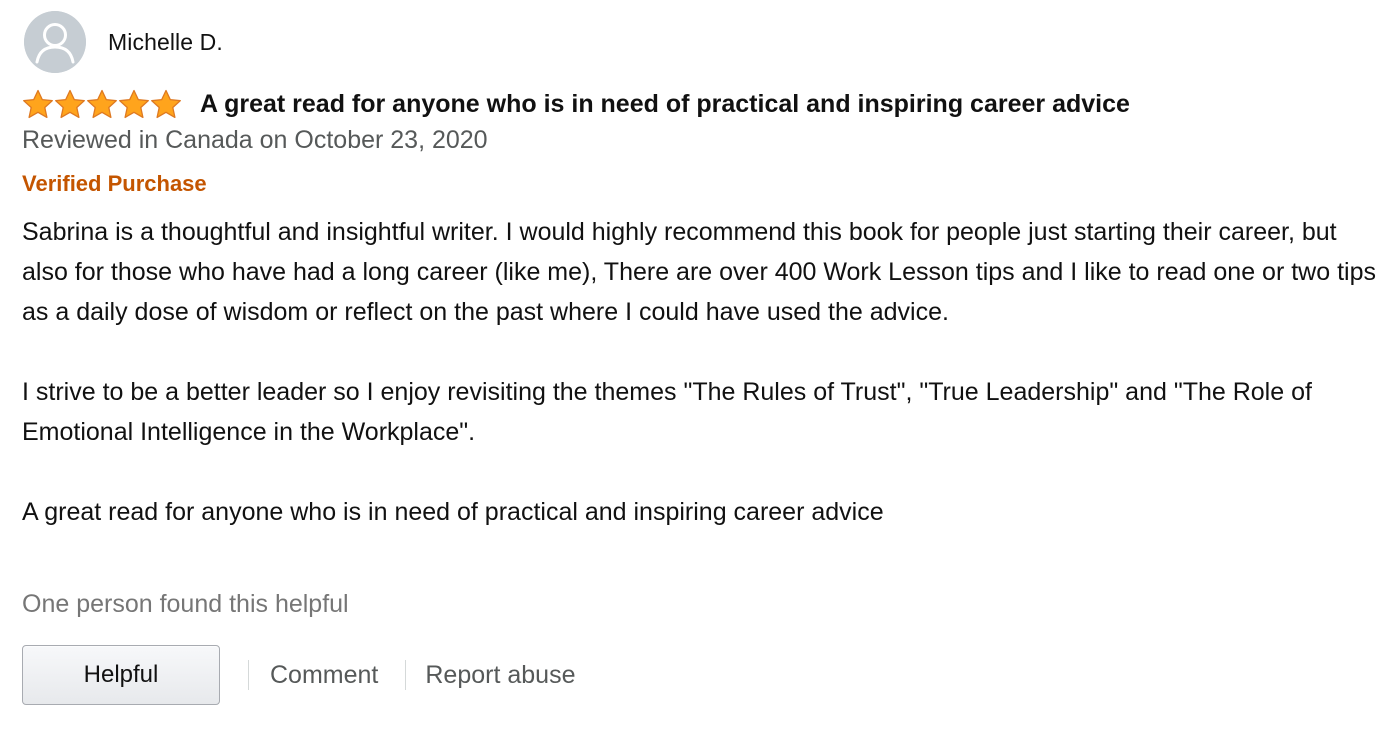 The height and width of the screenshot is (752, 1396). Describe the element at coordinates (255, 140) in the screenshot. I see `review-date: Reviewed in Canada on October 23, 2020` at that location.